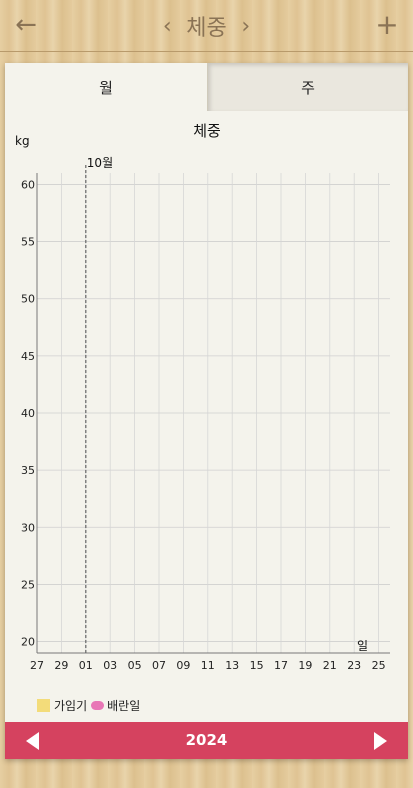 The width and height of the screenshot is (413, 788). Describe the element at coordinates (61, 665) in the screenshot. I see `x-tick-label: 29` at that location.